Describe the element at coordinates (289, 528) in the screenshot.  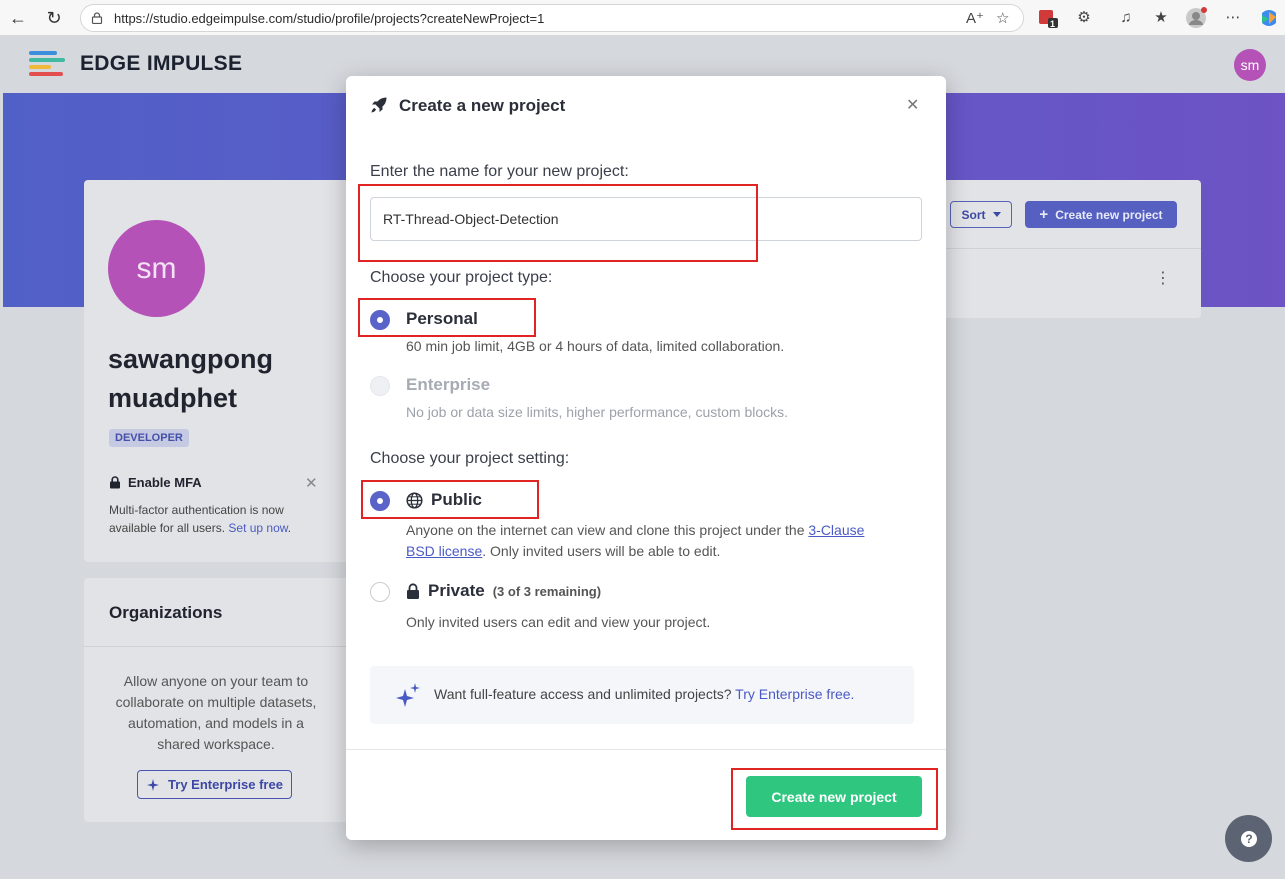
I see `mfa-description-end: .` at that location.